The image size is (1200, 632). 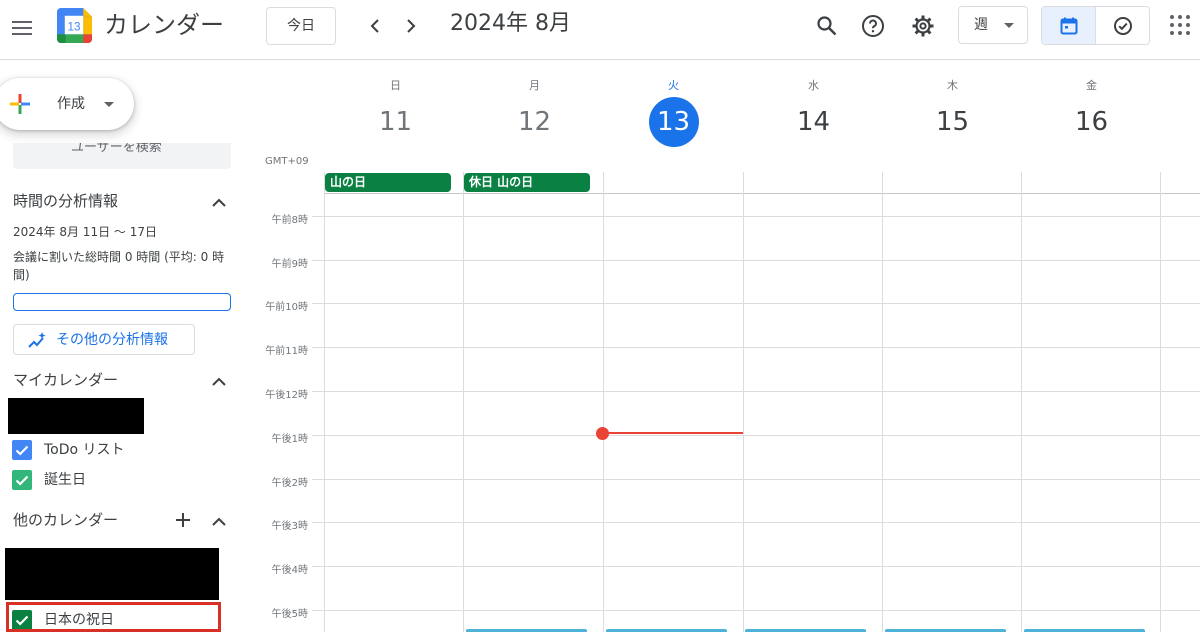 I want to click on tasks-icon, so click(x=1122, y=25).